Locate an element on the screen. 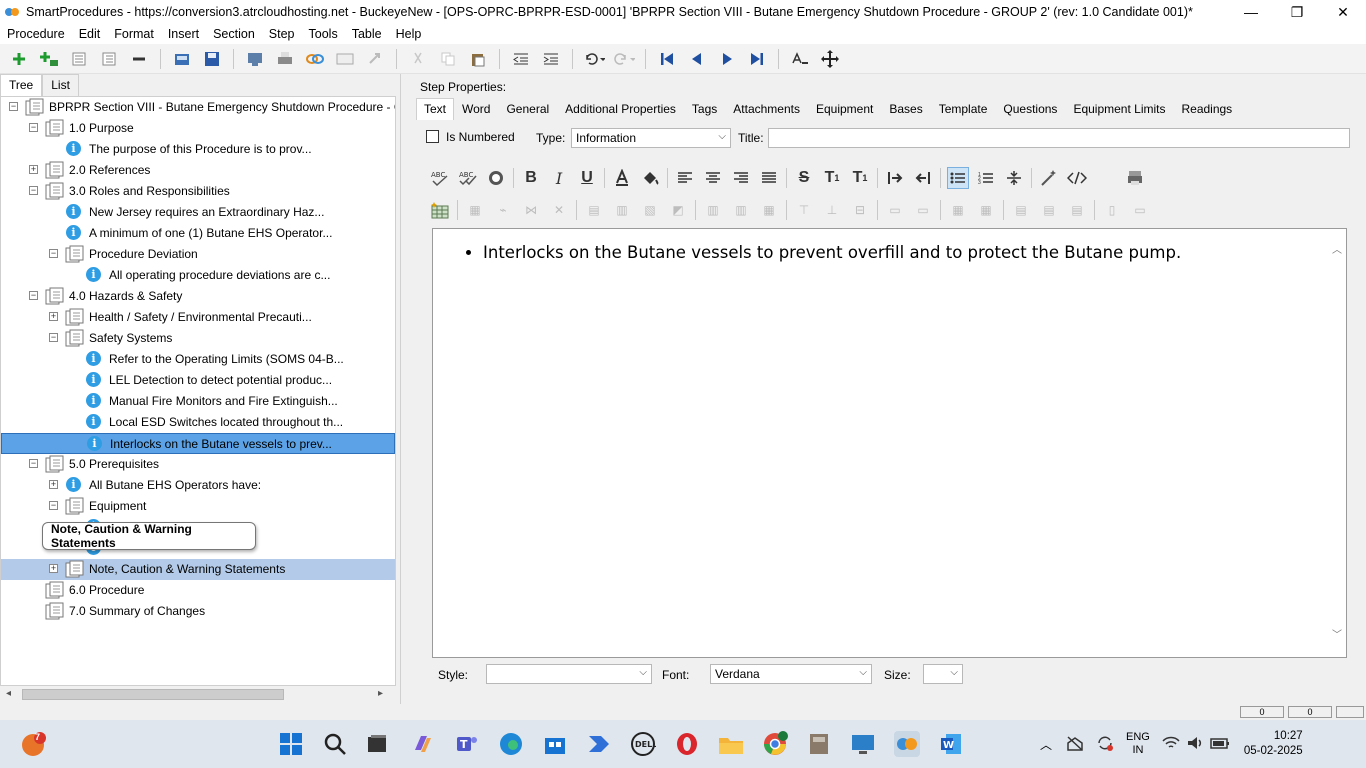  store-icon is located at coordinates (555, 744).